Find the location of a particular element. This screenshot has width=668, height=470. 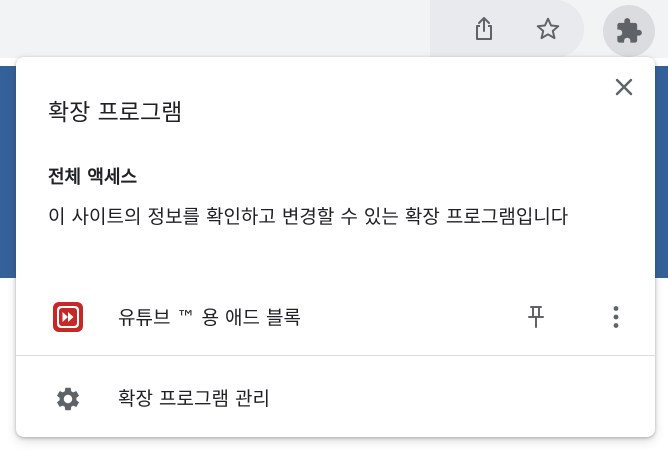

share-button is located at coordinates (484, 29).